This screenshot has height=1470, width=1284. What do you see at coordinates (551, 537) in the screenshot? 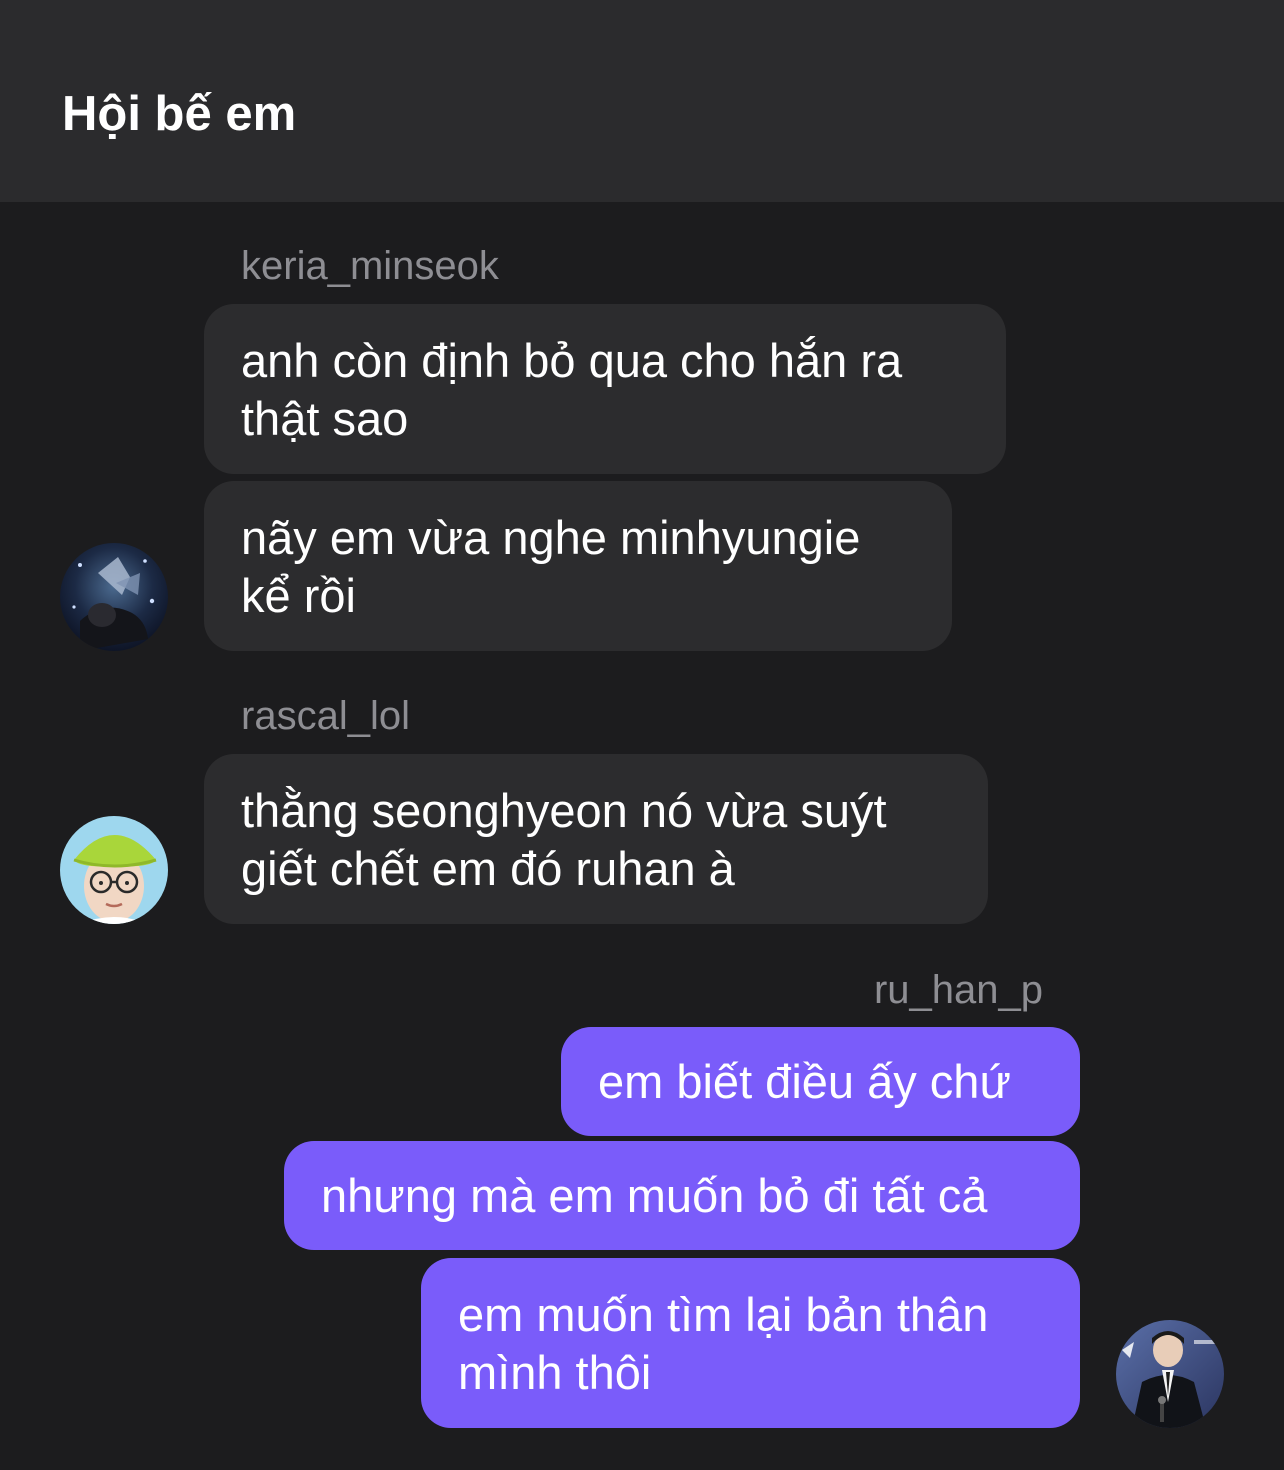
I see `message-line: nãy em vừa nghe minhyungie` at bounding box center [551, 537].